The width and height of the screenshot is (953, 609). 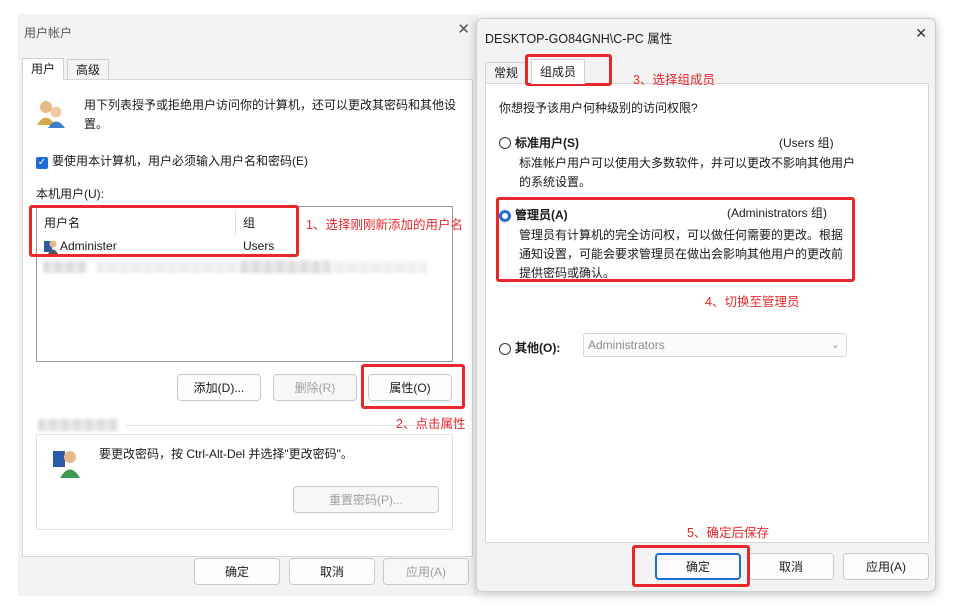 I want to click on annotation-step5: 5、确定后保存, so click(x=728, y=533).